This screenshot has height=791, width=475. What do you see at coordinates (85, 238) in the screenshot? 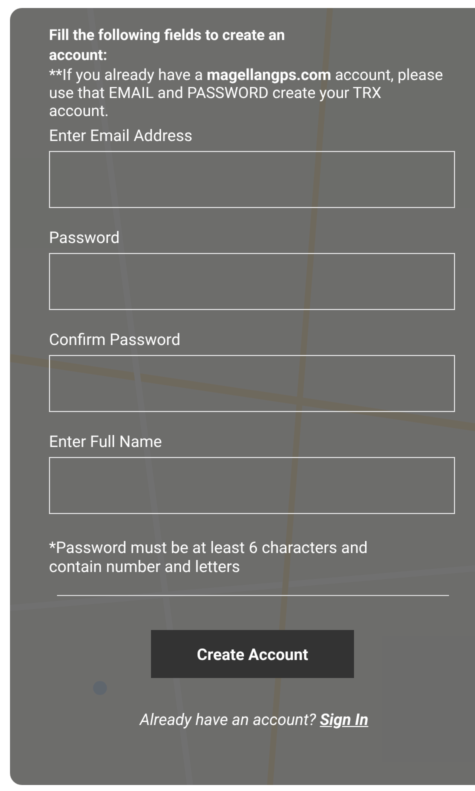
I see `field-label: Password` at bounding box center [85, 238].